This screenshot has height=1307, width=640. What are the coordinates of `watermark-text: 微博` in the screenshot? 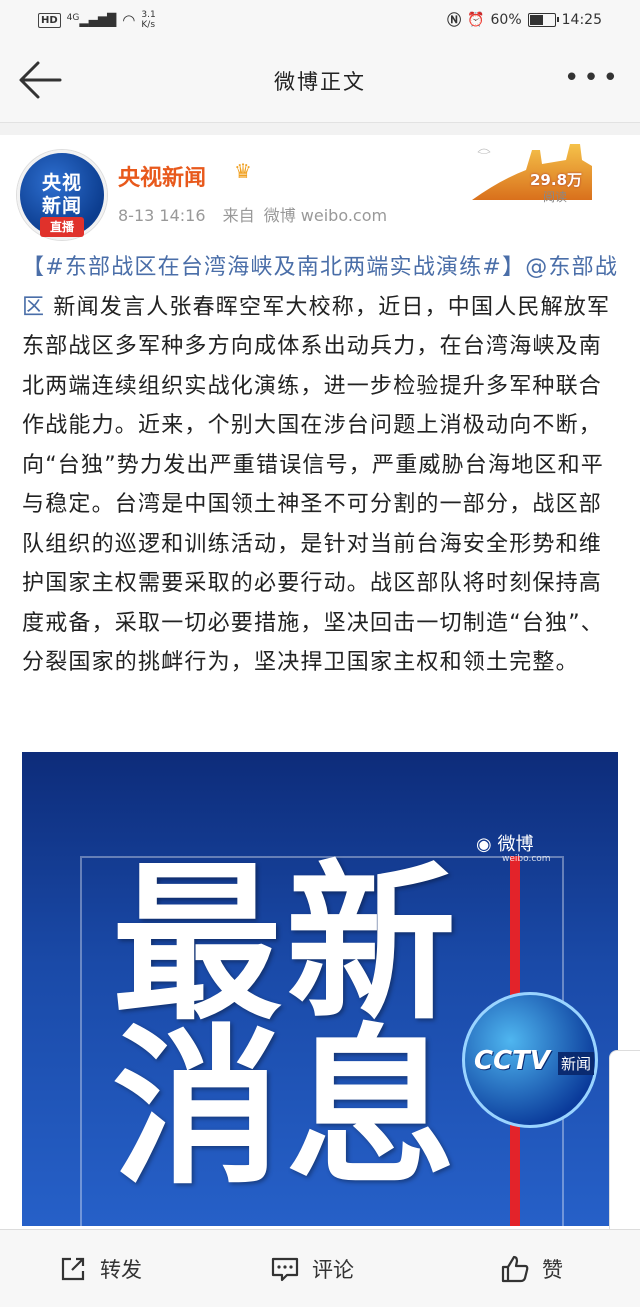 It's located at (515, 844).